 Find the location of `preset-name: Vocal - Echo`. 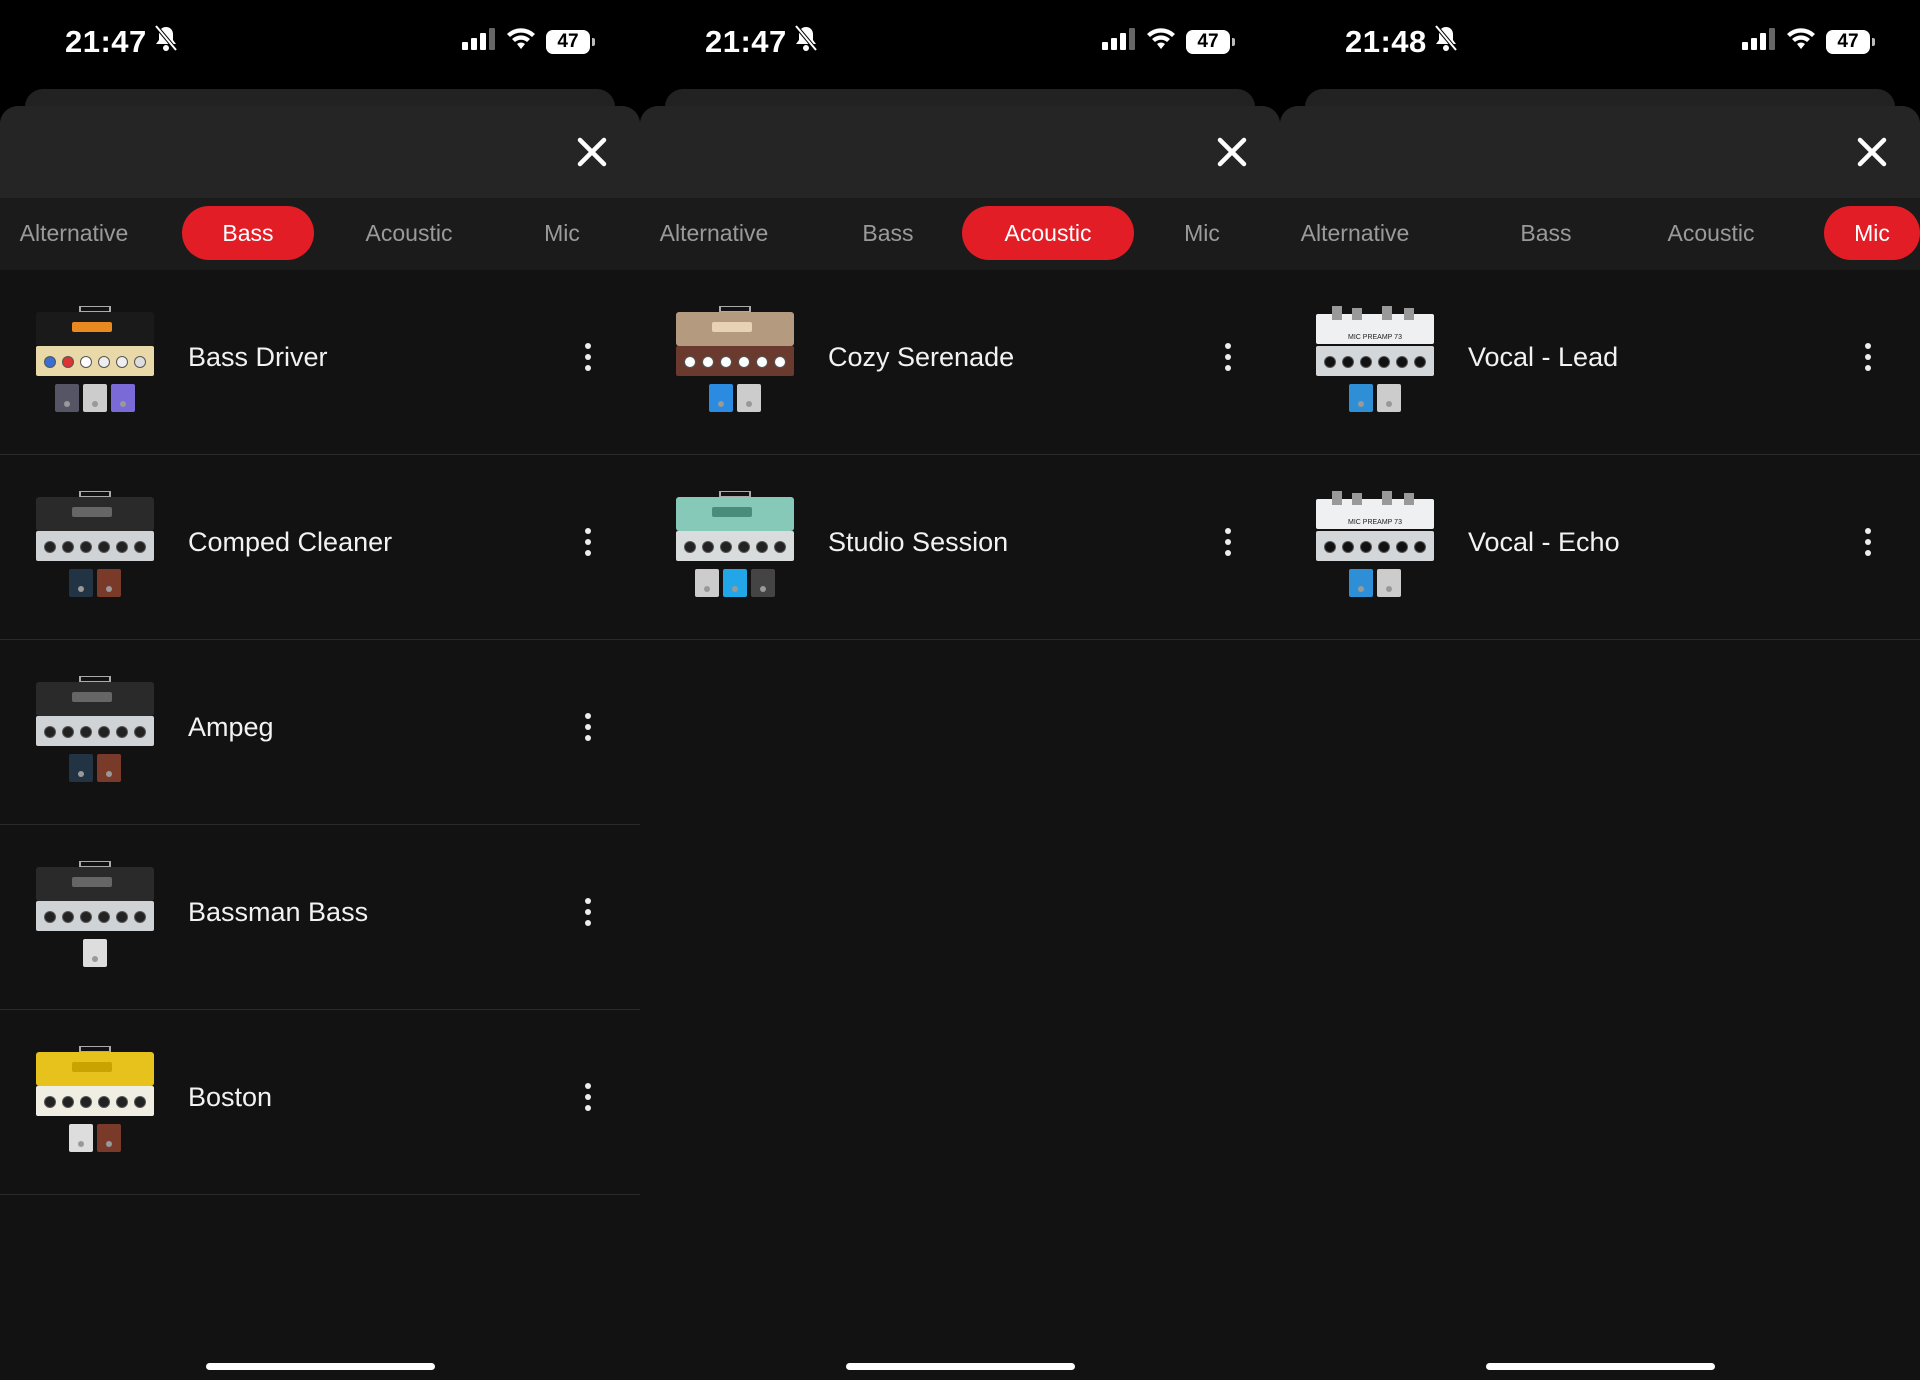

preset-name: Vocal - Echo is located at coordinates (1544, 542).